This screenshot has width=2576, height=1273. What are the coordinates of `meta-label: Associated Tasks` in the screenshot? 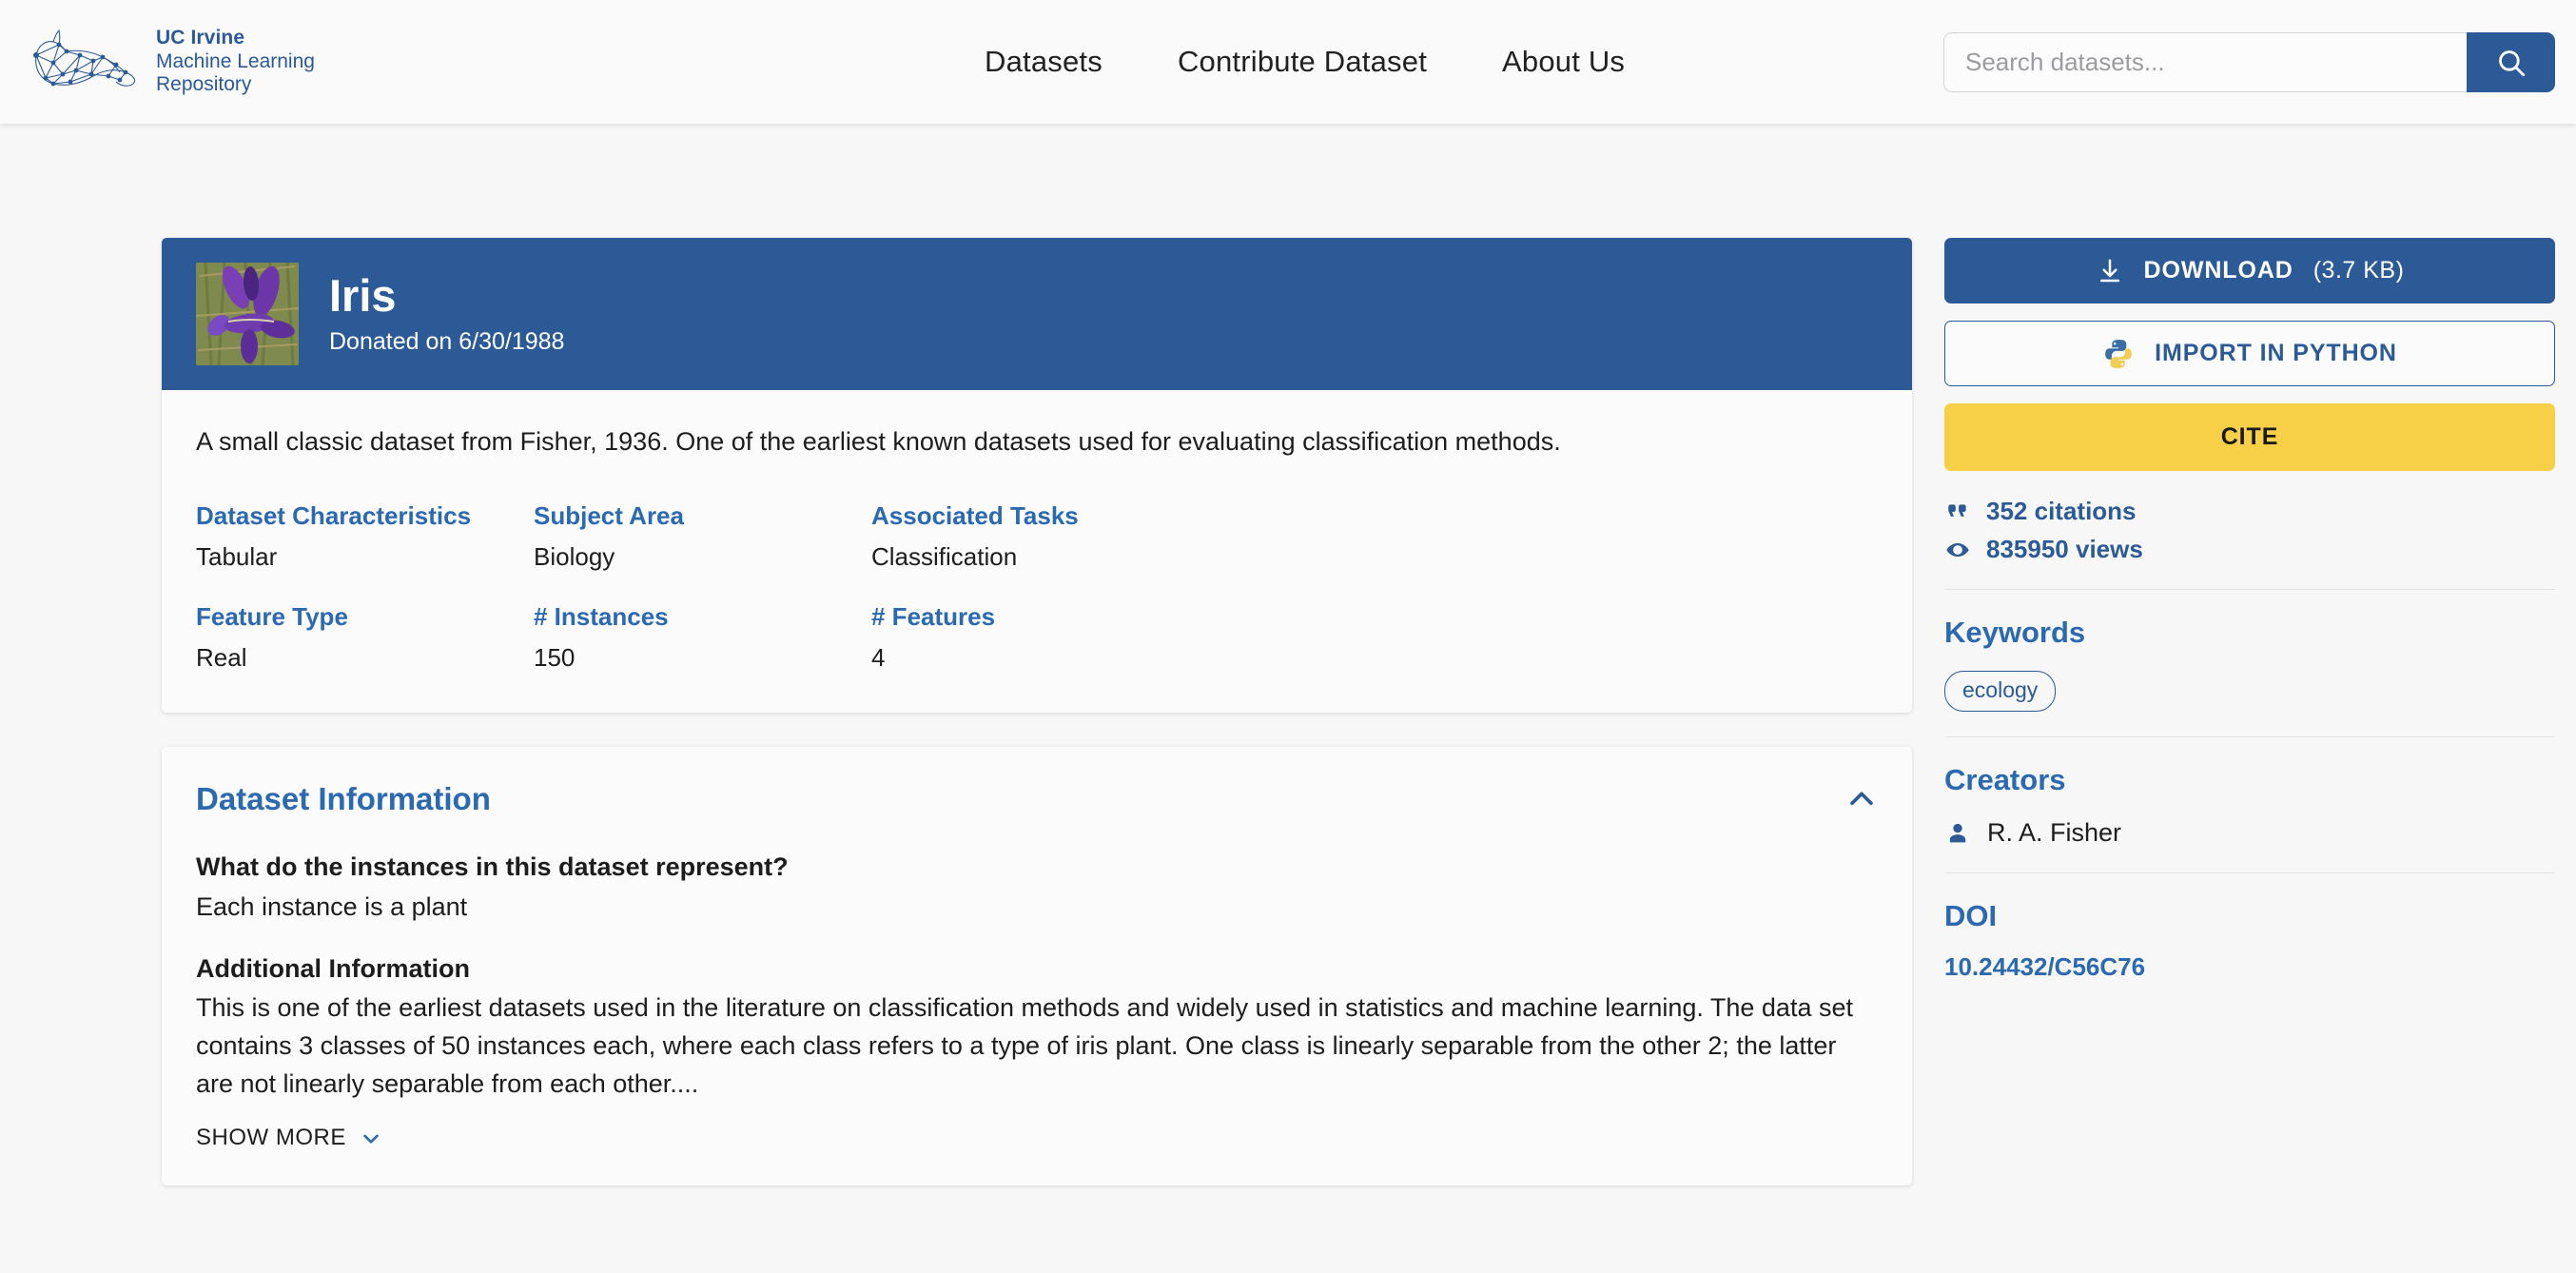 It's located at (975, 516).